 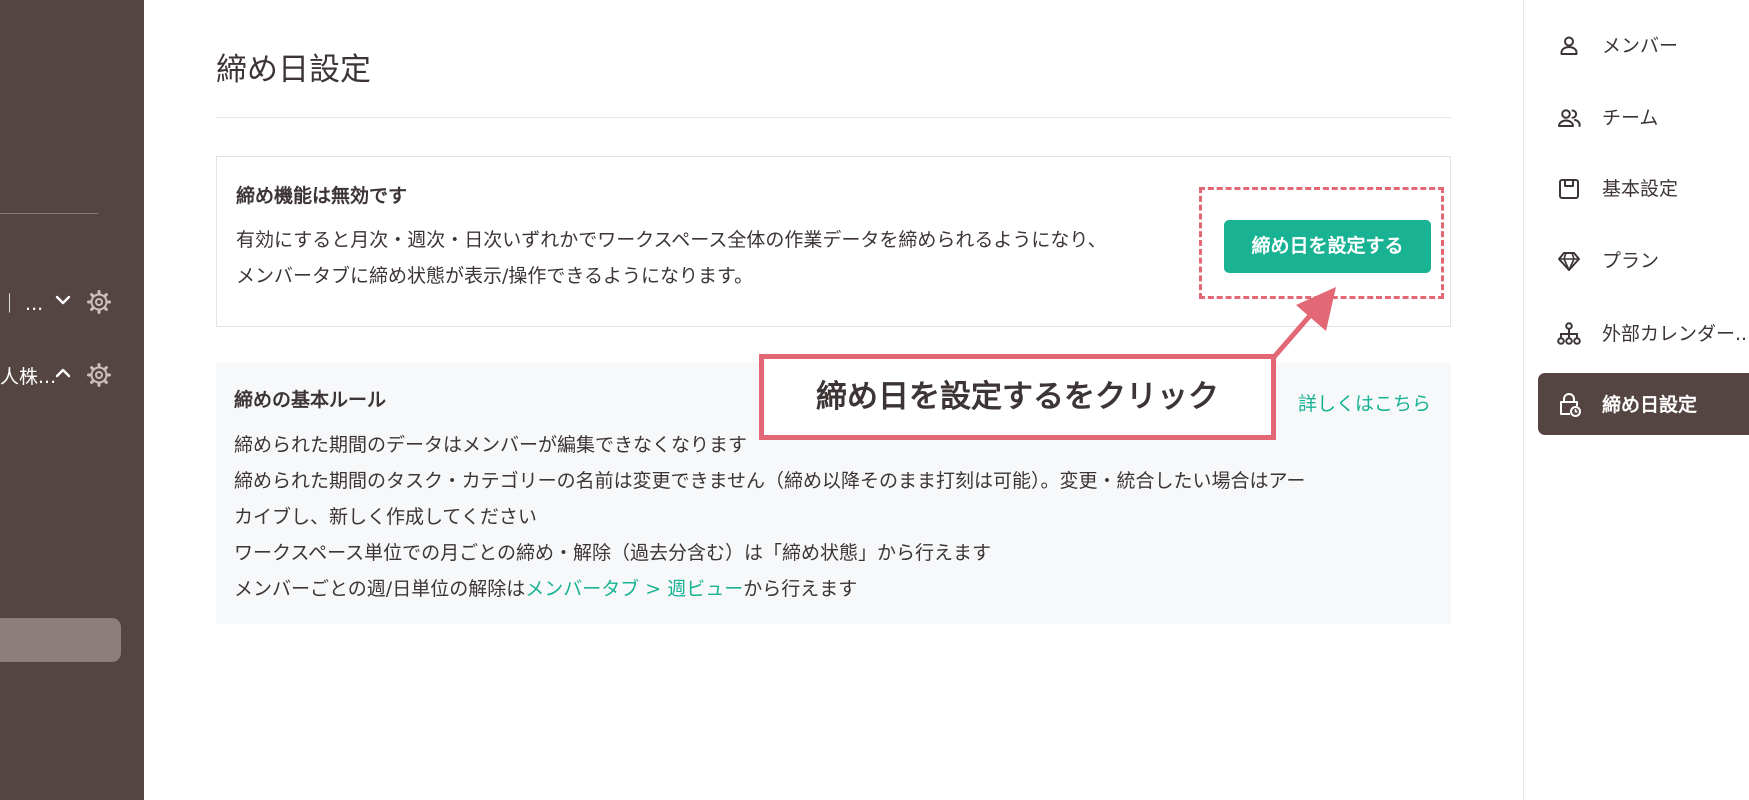 What do you see at coordinates (1640, 46) in the screenshot?
I see `nav-item-label: メンバー` at bounding box center [1640, 46].